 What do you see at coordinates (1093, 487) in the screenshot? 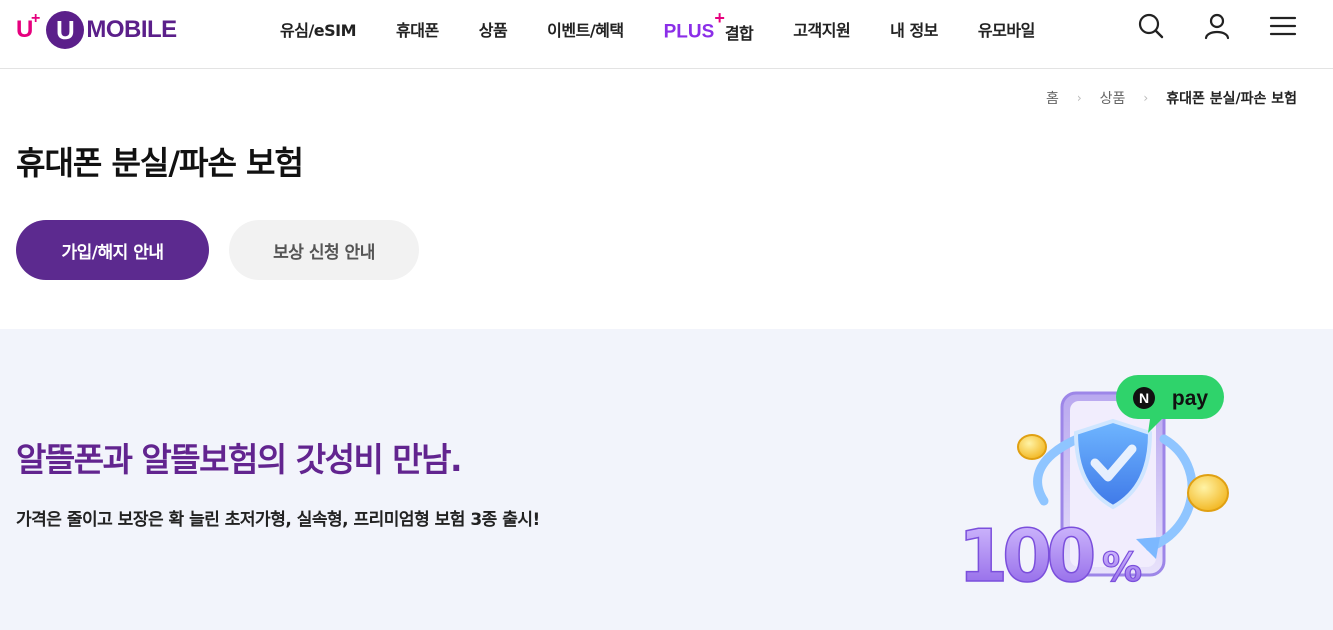
I see `insurance-illustration: N pay 100 %` at bounding box center [1093, 487].